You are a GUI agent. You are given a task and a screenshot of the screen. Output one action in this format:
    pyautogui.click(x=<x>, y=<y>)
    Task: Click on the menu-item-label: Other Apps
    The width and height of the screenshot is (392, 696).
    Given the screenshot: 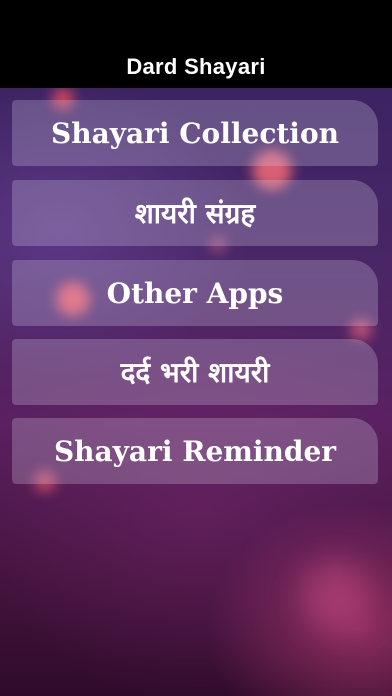 What is the action you would take?
    pyautogui.click(x=195, y=293)
    